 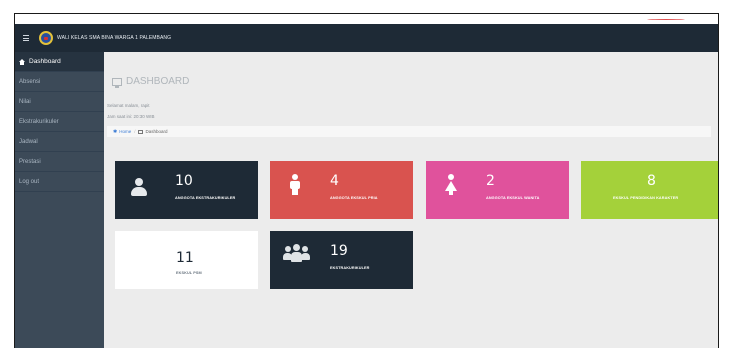 What do you see at coordinates (29, 181) in the screenshot?
I see `sidebar-item-label: Log out` at bounding box center [29, 181].